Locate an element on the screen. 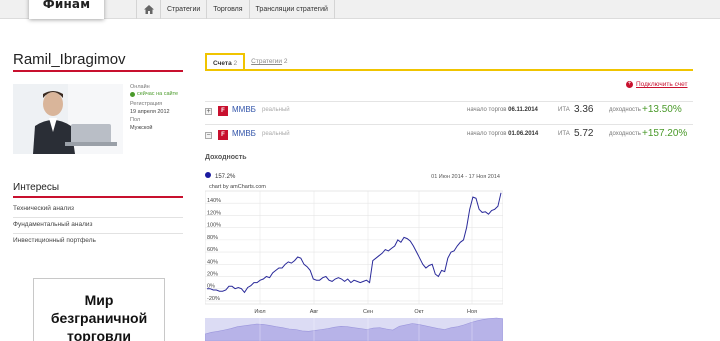 The image size is (720, 341). legend-marker-icon is located at coordinates (208, 175).